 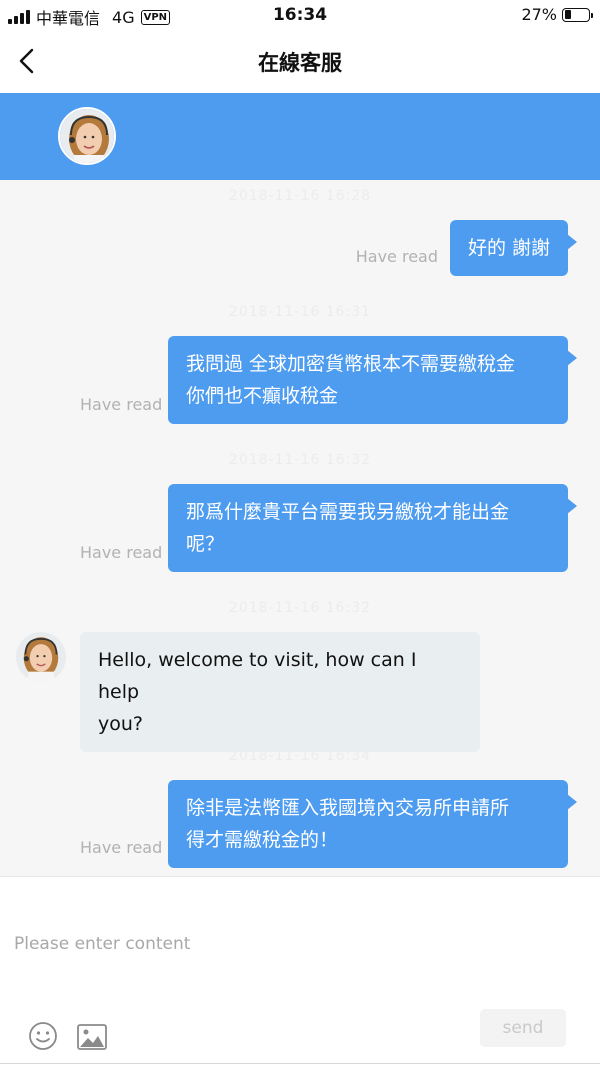 What do you see at coordinates (372, 380) in the screenshot?
I see `outgoing-message: 我問過 全球加密貨幣根本不需要繳稅金 你們也不癲收稅金` at bounding box center [372, 380].